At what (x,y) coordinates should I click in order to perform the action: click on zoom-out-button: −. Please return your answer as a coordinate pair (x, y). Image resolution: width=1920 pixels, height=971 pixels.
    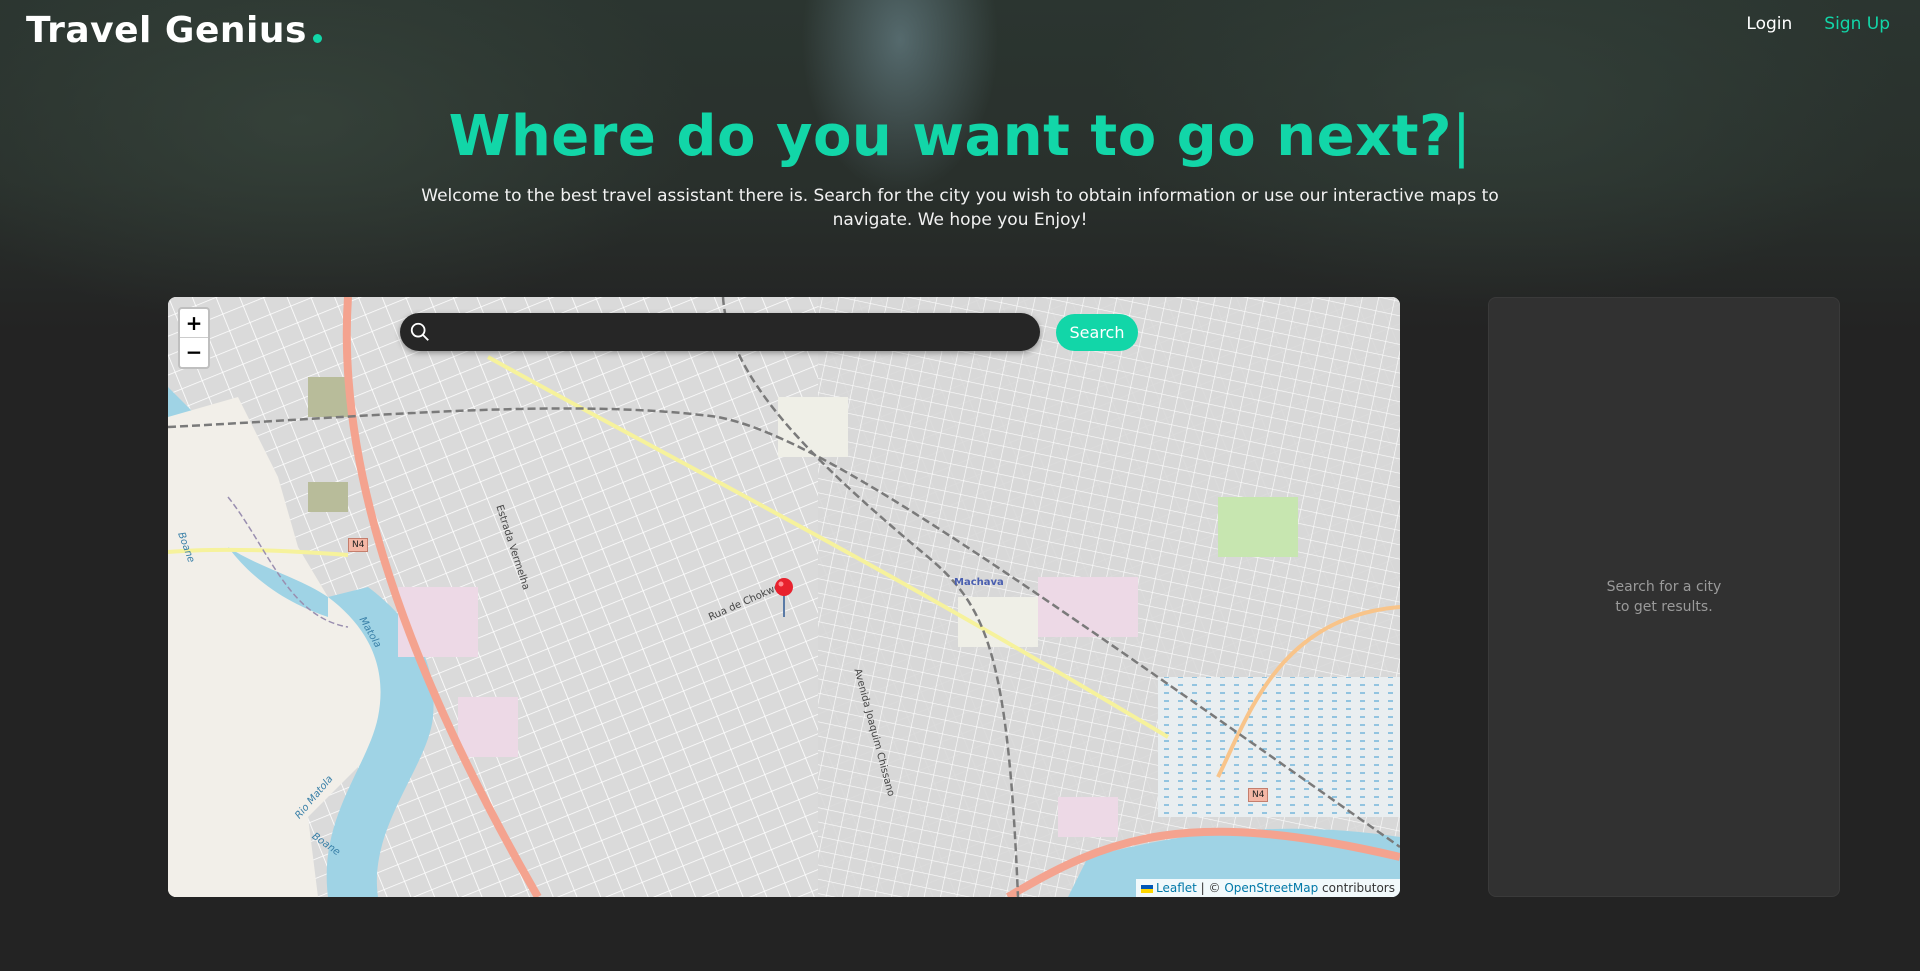
    Looking at the image, I should click on (194, 352).